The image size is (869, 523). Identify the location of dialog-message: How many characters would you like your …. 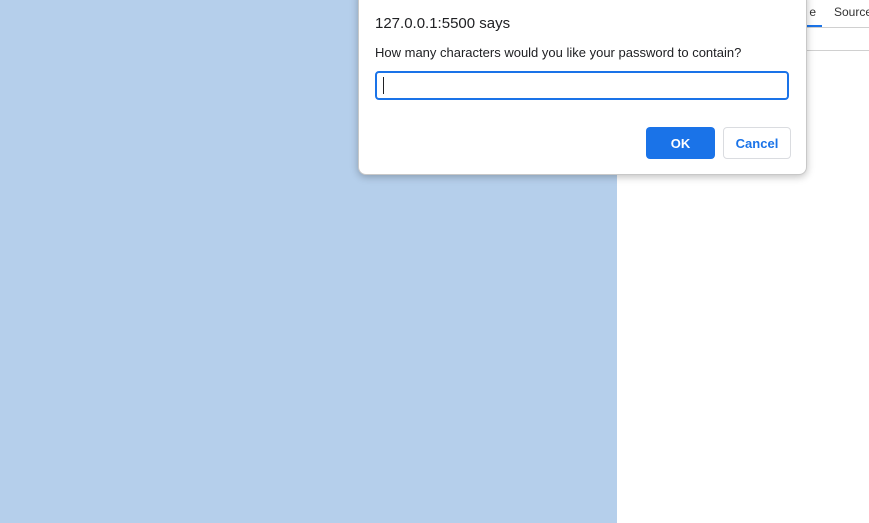
(558, 52).